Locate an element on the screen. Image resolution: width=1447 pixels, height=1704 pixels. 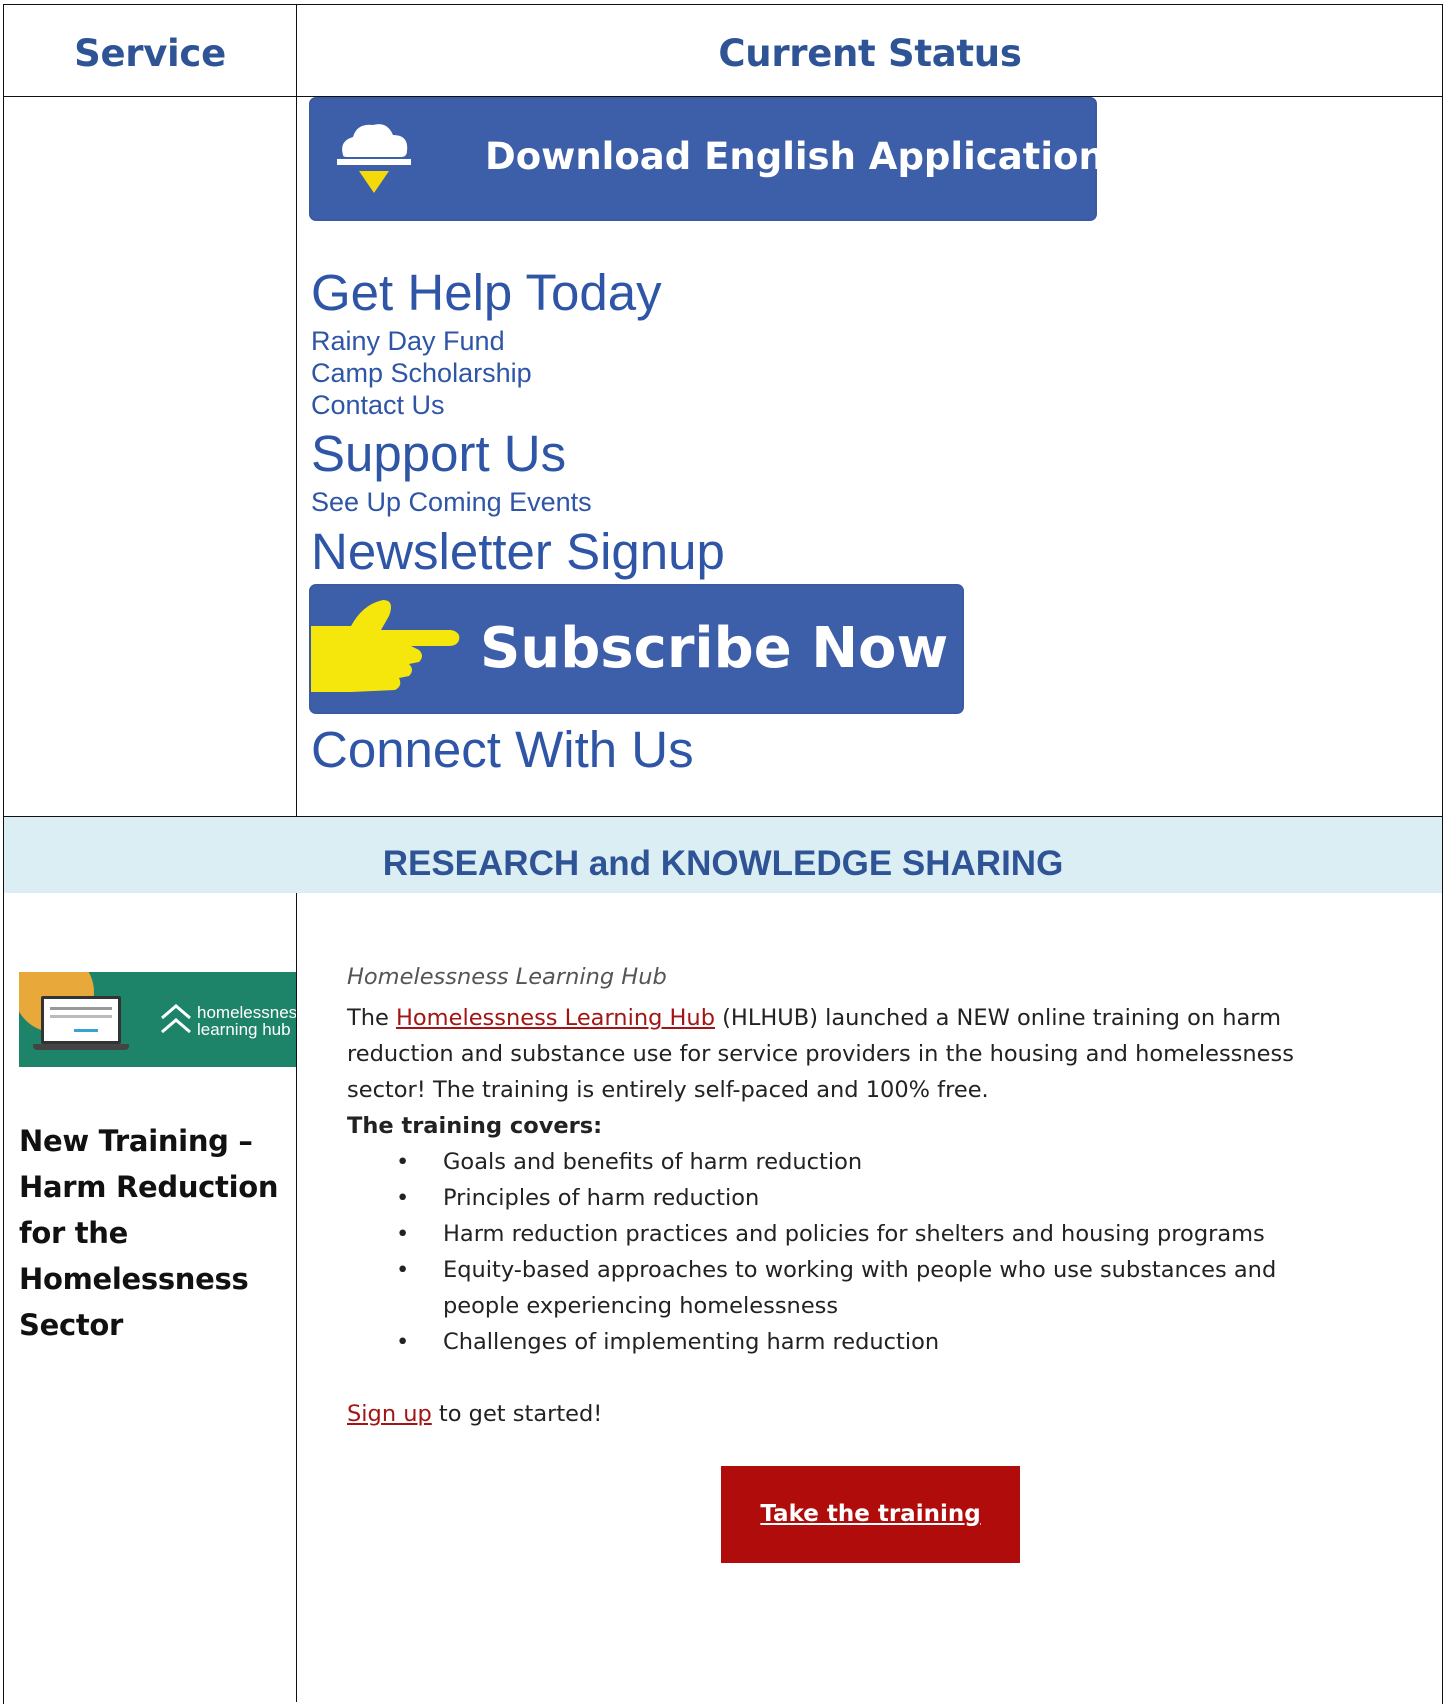
chevron-up-icon is located at coordinates (176, 1019).